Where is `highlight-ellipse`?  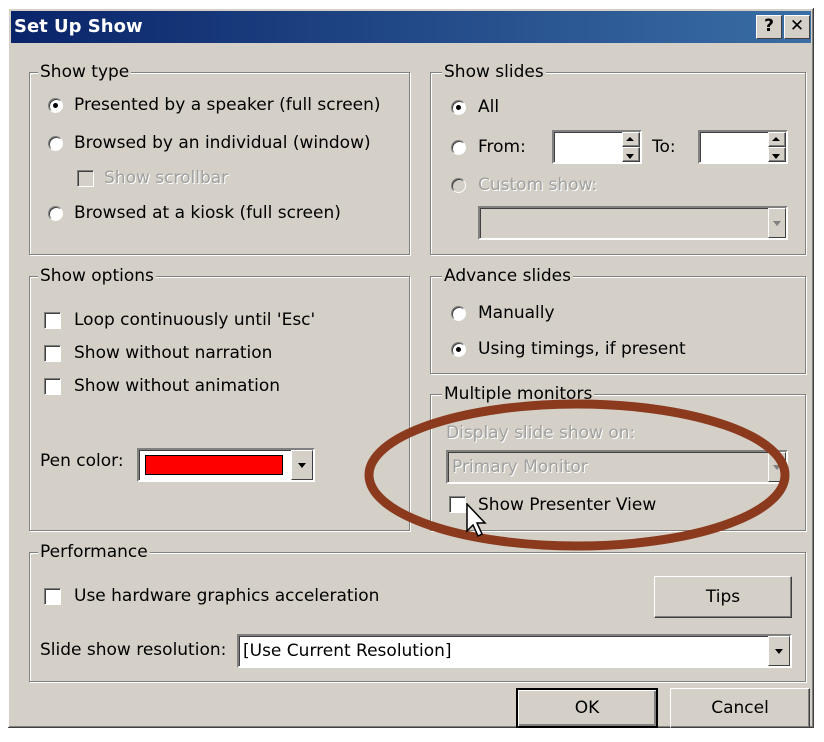
highlight-ellipse is located at coordinates (577, 475).